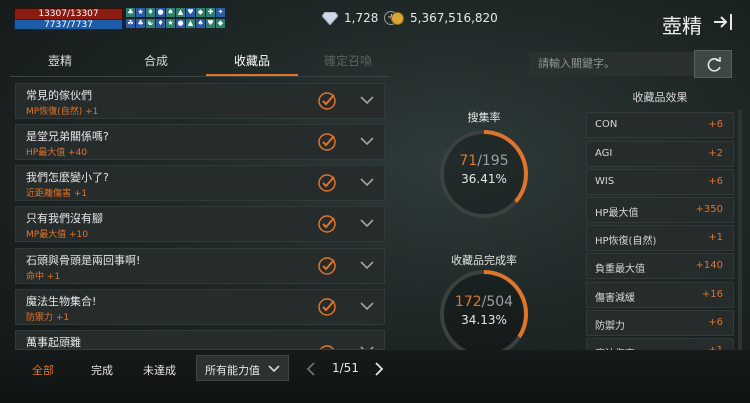 The image size is (750, 403). I want to click on tab-collection: 收藏品, so click(252, 62).